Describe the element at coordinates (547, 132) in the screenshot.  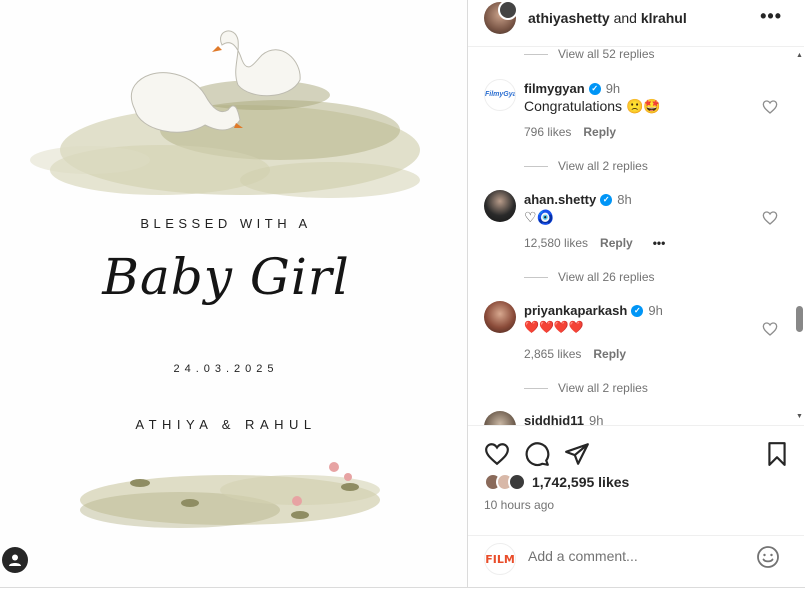
I see `comment-likes: 796 likes` at that location.